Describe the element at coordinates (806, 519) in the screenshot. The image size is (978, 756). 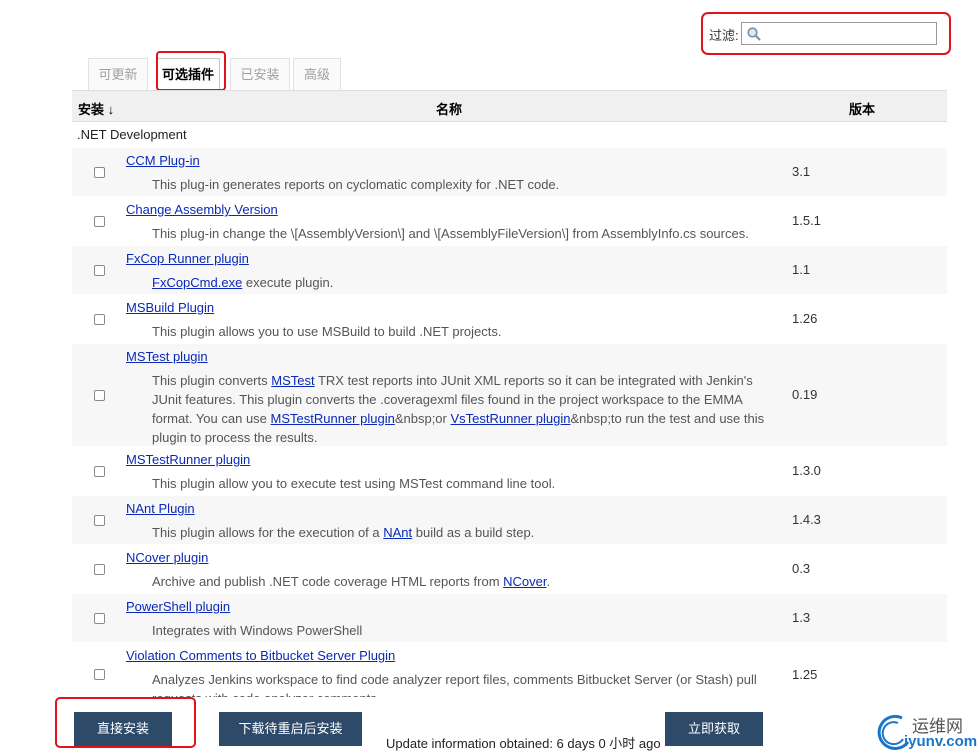
I see `plugin-version: 1.4.3` at that location.